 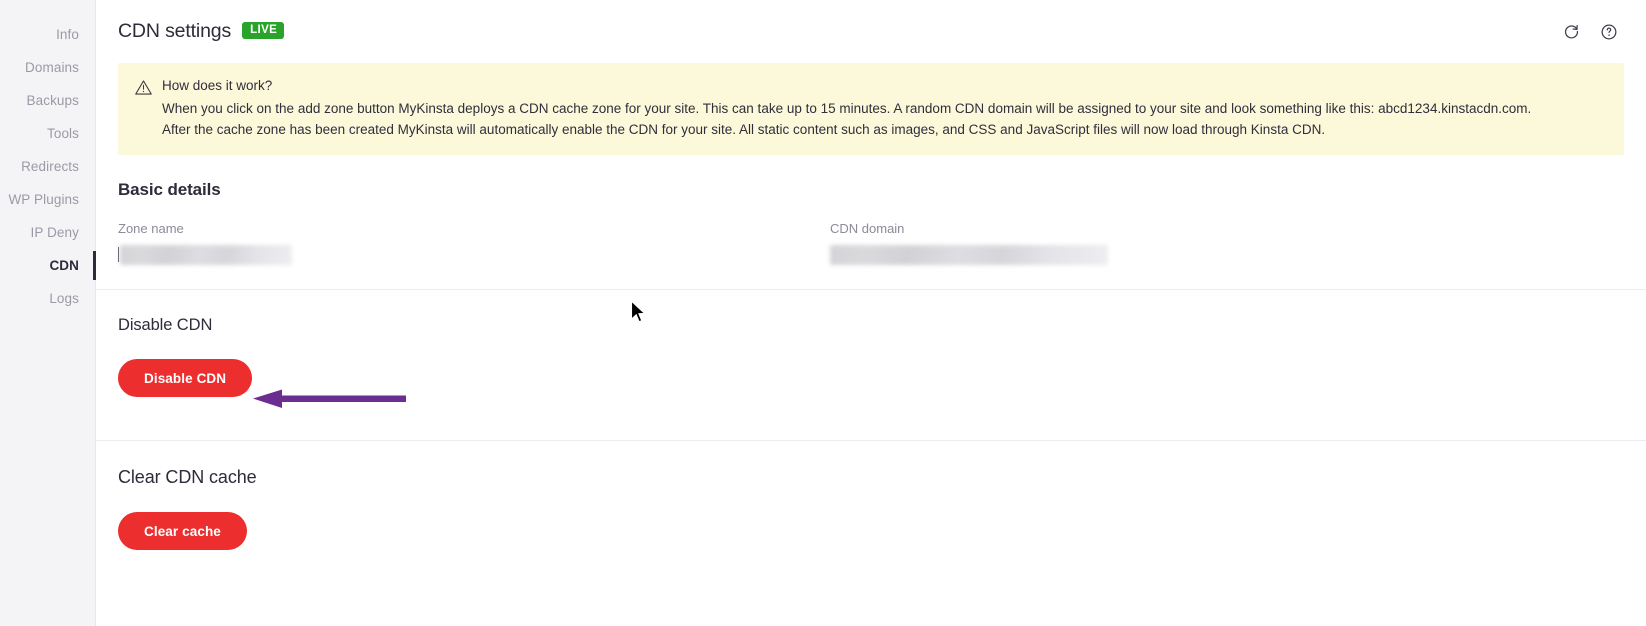 I want to click on sidebar-item-label: Tools, so click(x=62, y=133).